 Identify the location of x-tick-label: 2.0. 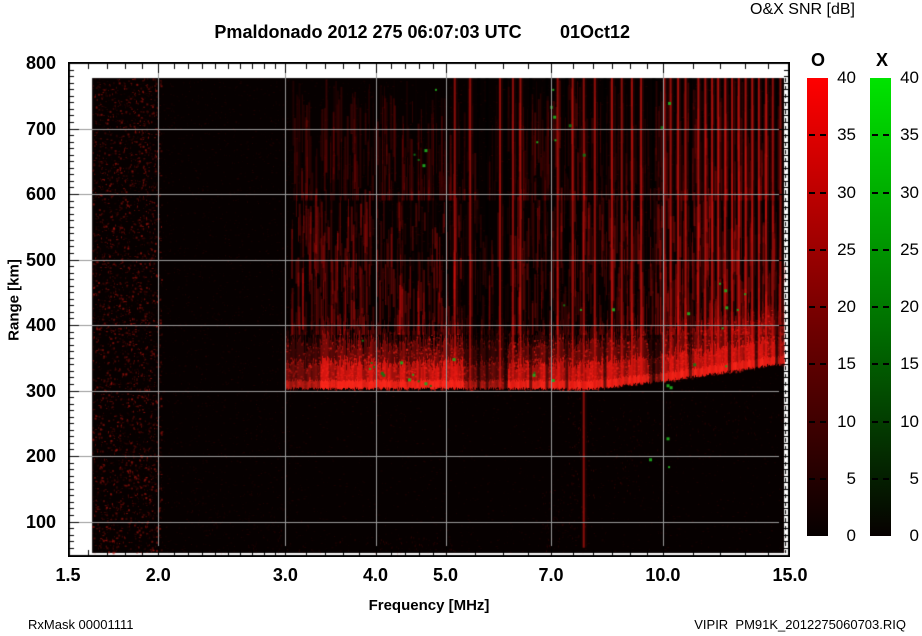
(158, 575).